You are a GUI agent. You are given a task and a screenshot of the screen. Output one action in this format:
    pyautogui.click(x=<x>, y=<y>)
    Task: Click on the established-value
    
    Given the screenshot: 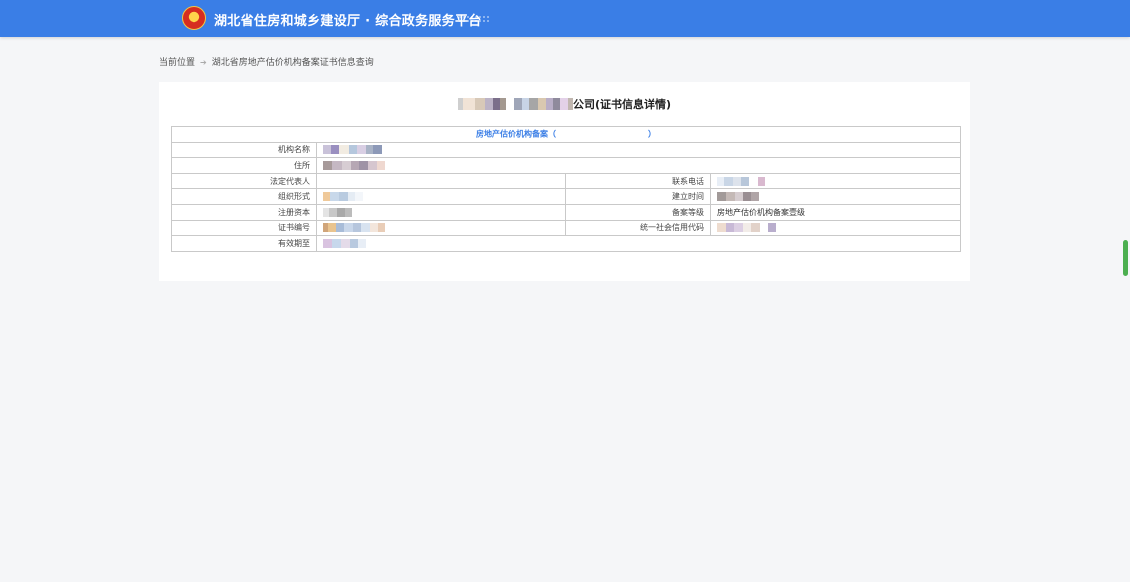 What is the action you would take?
    pyautogui.click(x=835, y=196)
    